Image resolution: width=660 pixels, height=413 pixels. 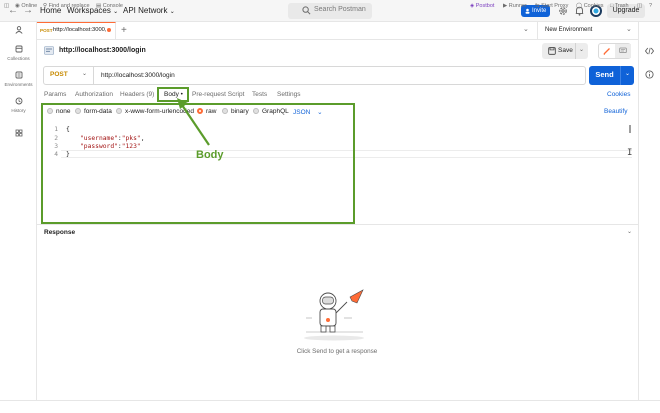 I want to click on sidebar-item-history: History, so click(x=18, y=105).